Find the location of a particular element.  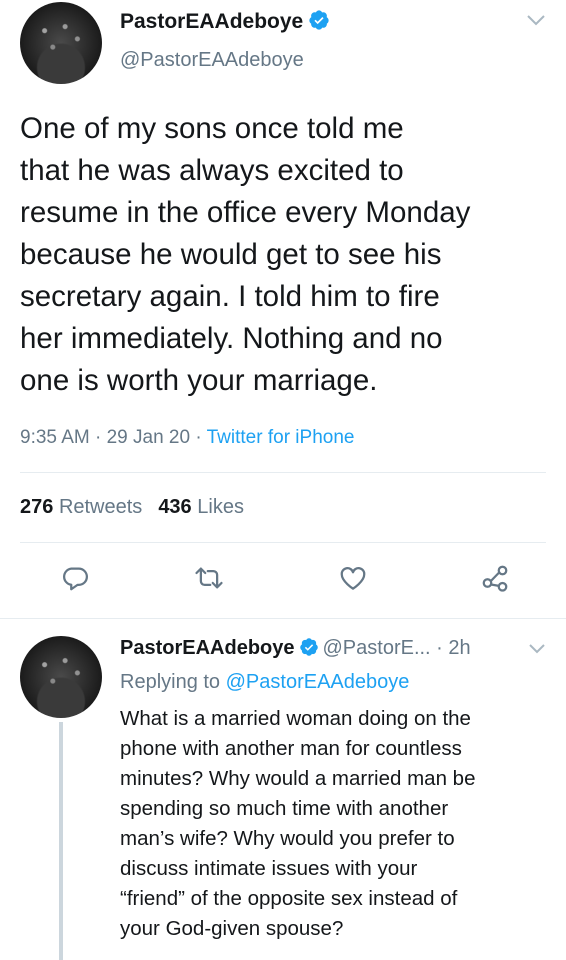

retweets-stat: 276 Retweets is located at coordinates (81, 507).